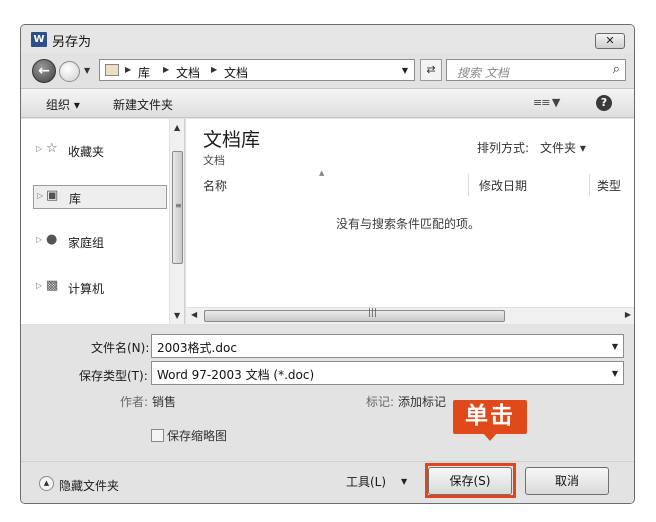  What do you see at coordinates (87, 70) in the screenshot?
I see `history-dropdown-icon: ▼` at bounding box center [87, 70].